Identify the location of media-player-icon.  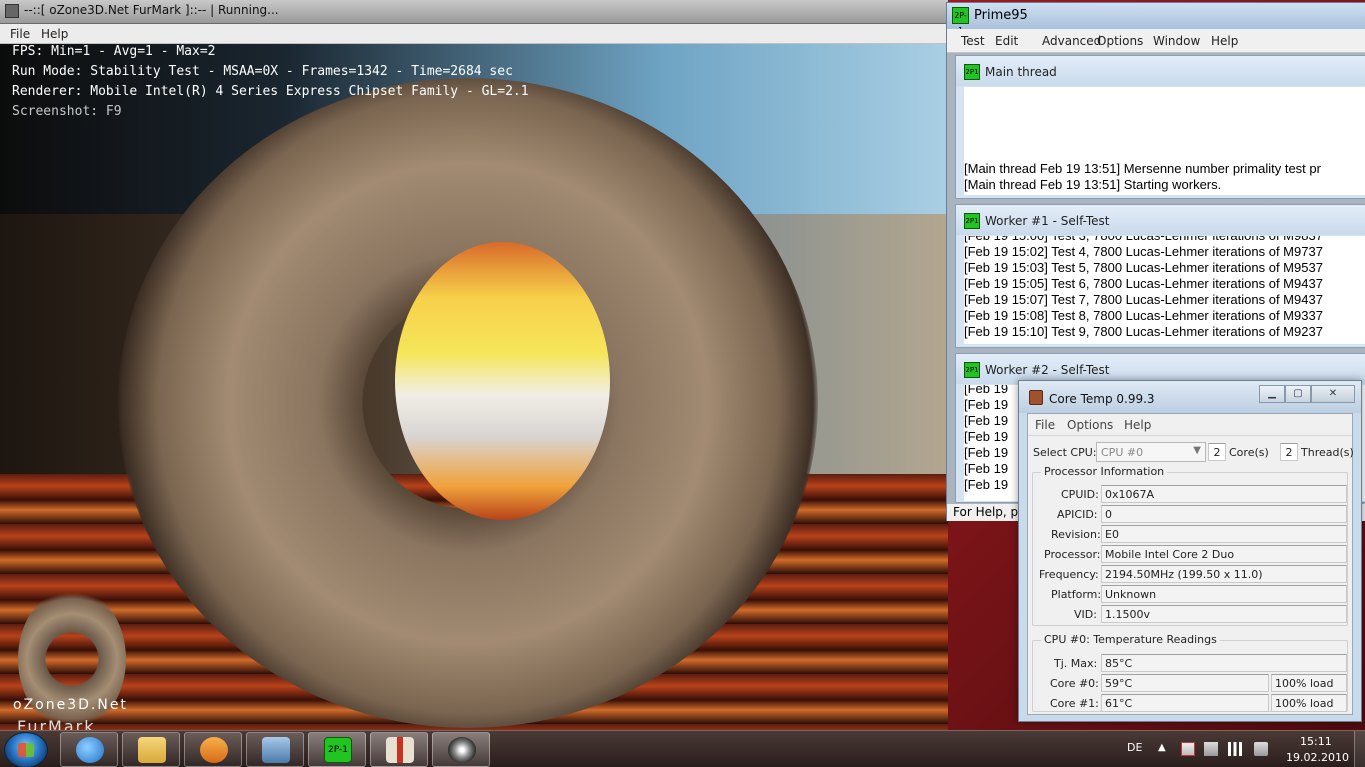
(214, 750).